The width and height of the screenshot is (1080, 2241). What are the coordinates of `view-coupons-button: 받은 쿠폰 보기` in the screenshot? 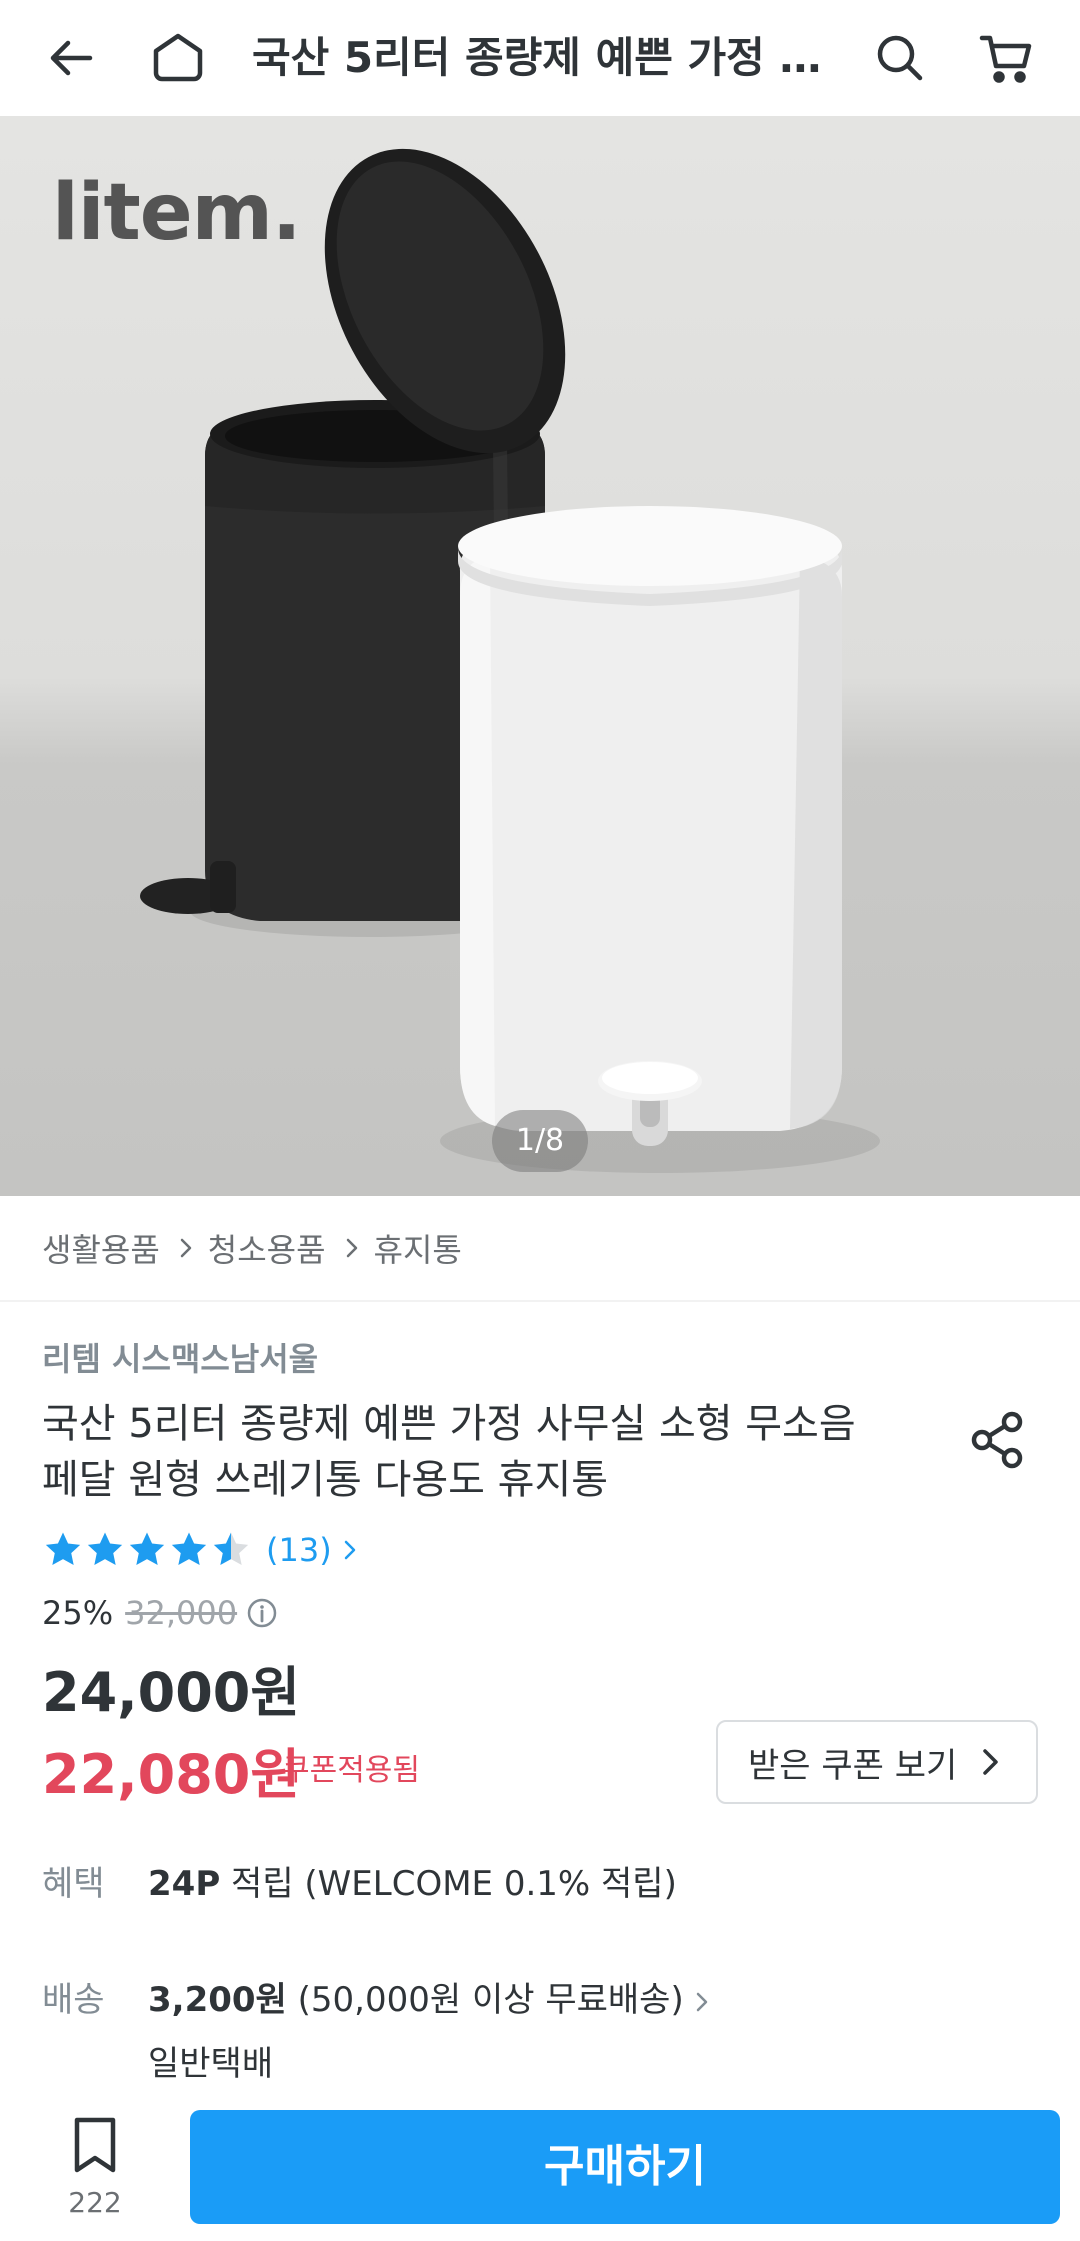 It's located at (877, 1762).